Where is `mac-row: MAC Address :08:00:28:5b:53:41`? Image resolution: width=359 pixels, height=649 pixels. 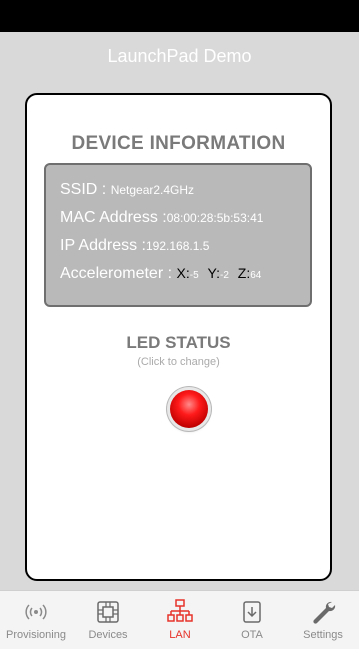 mac-row: MAC Address :08:00:28:5b:53:41 is located at coordinates (161, 218).